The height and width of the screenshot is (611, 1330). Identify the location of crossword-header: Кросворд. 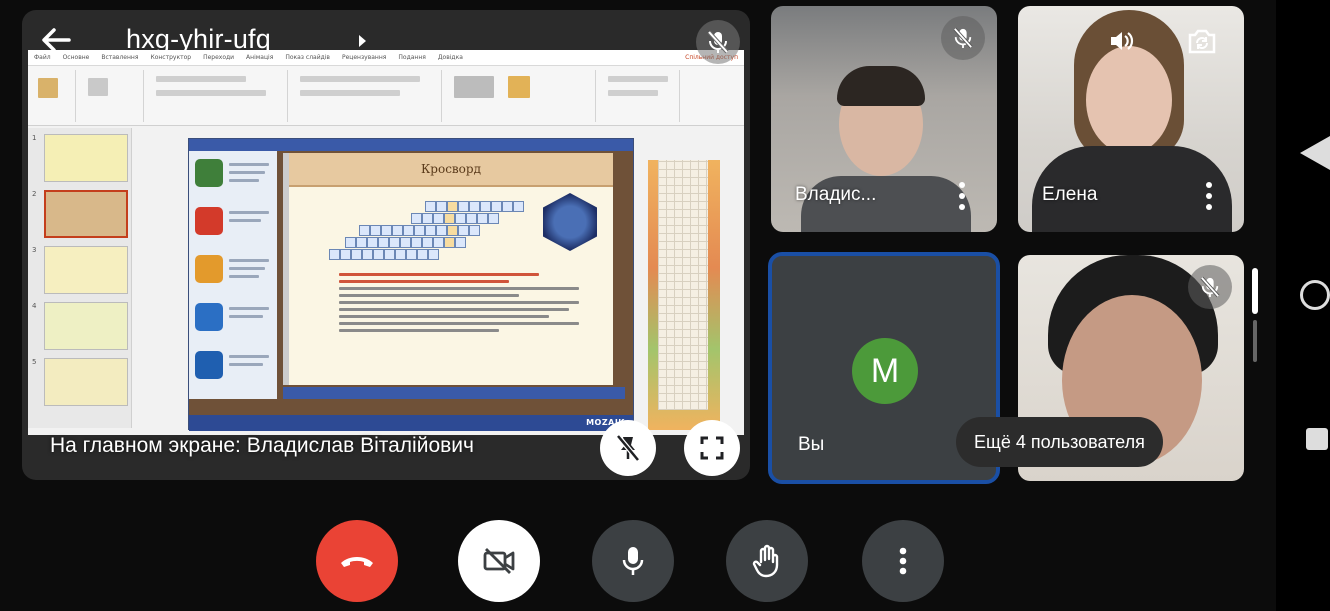
(451, 170).